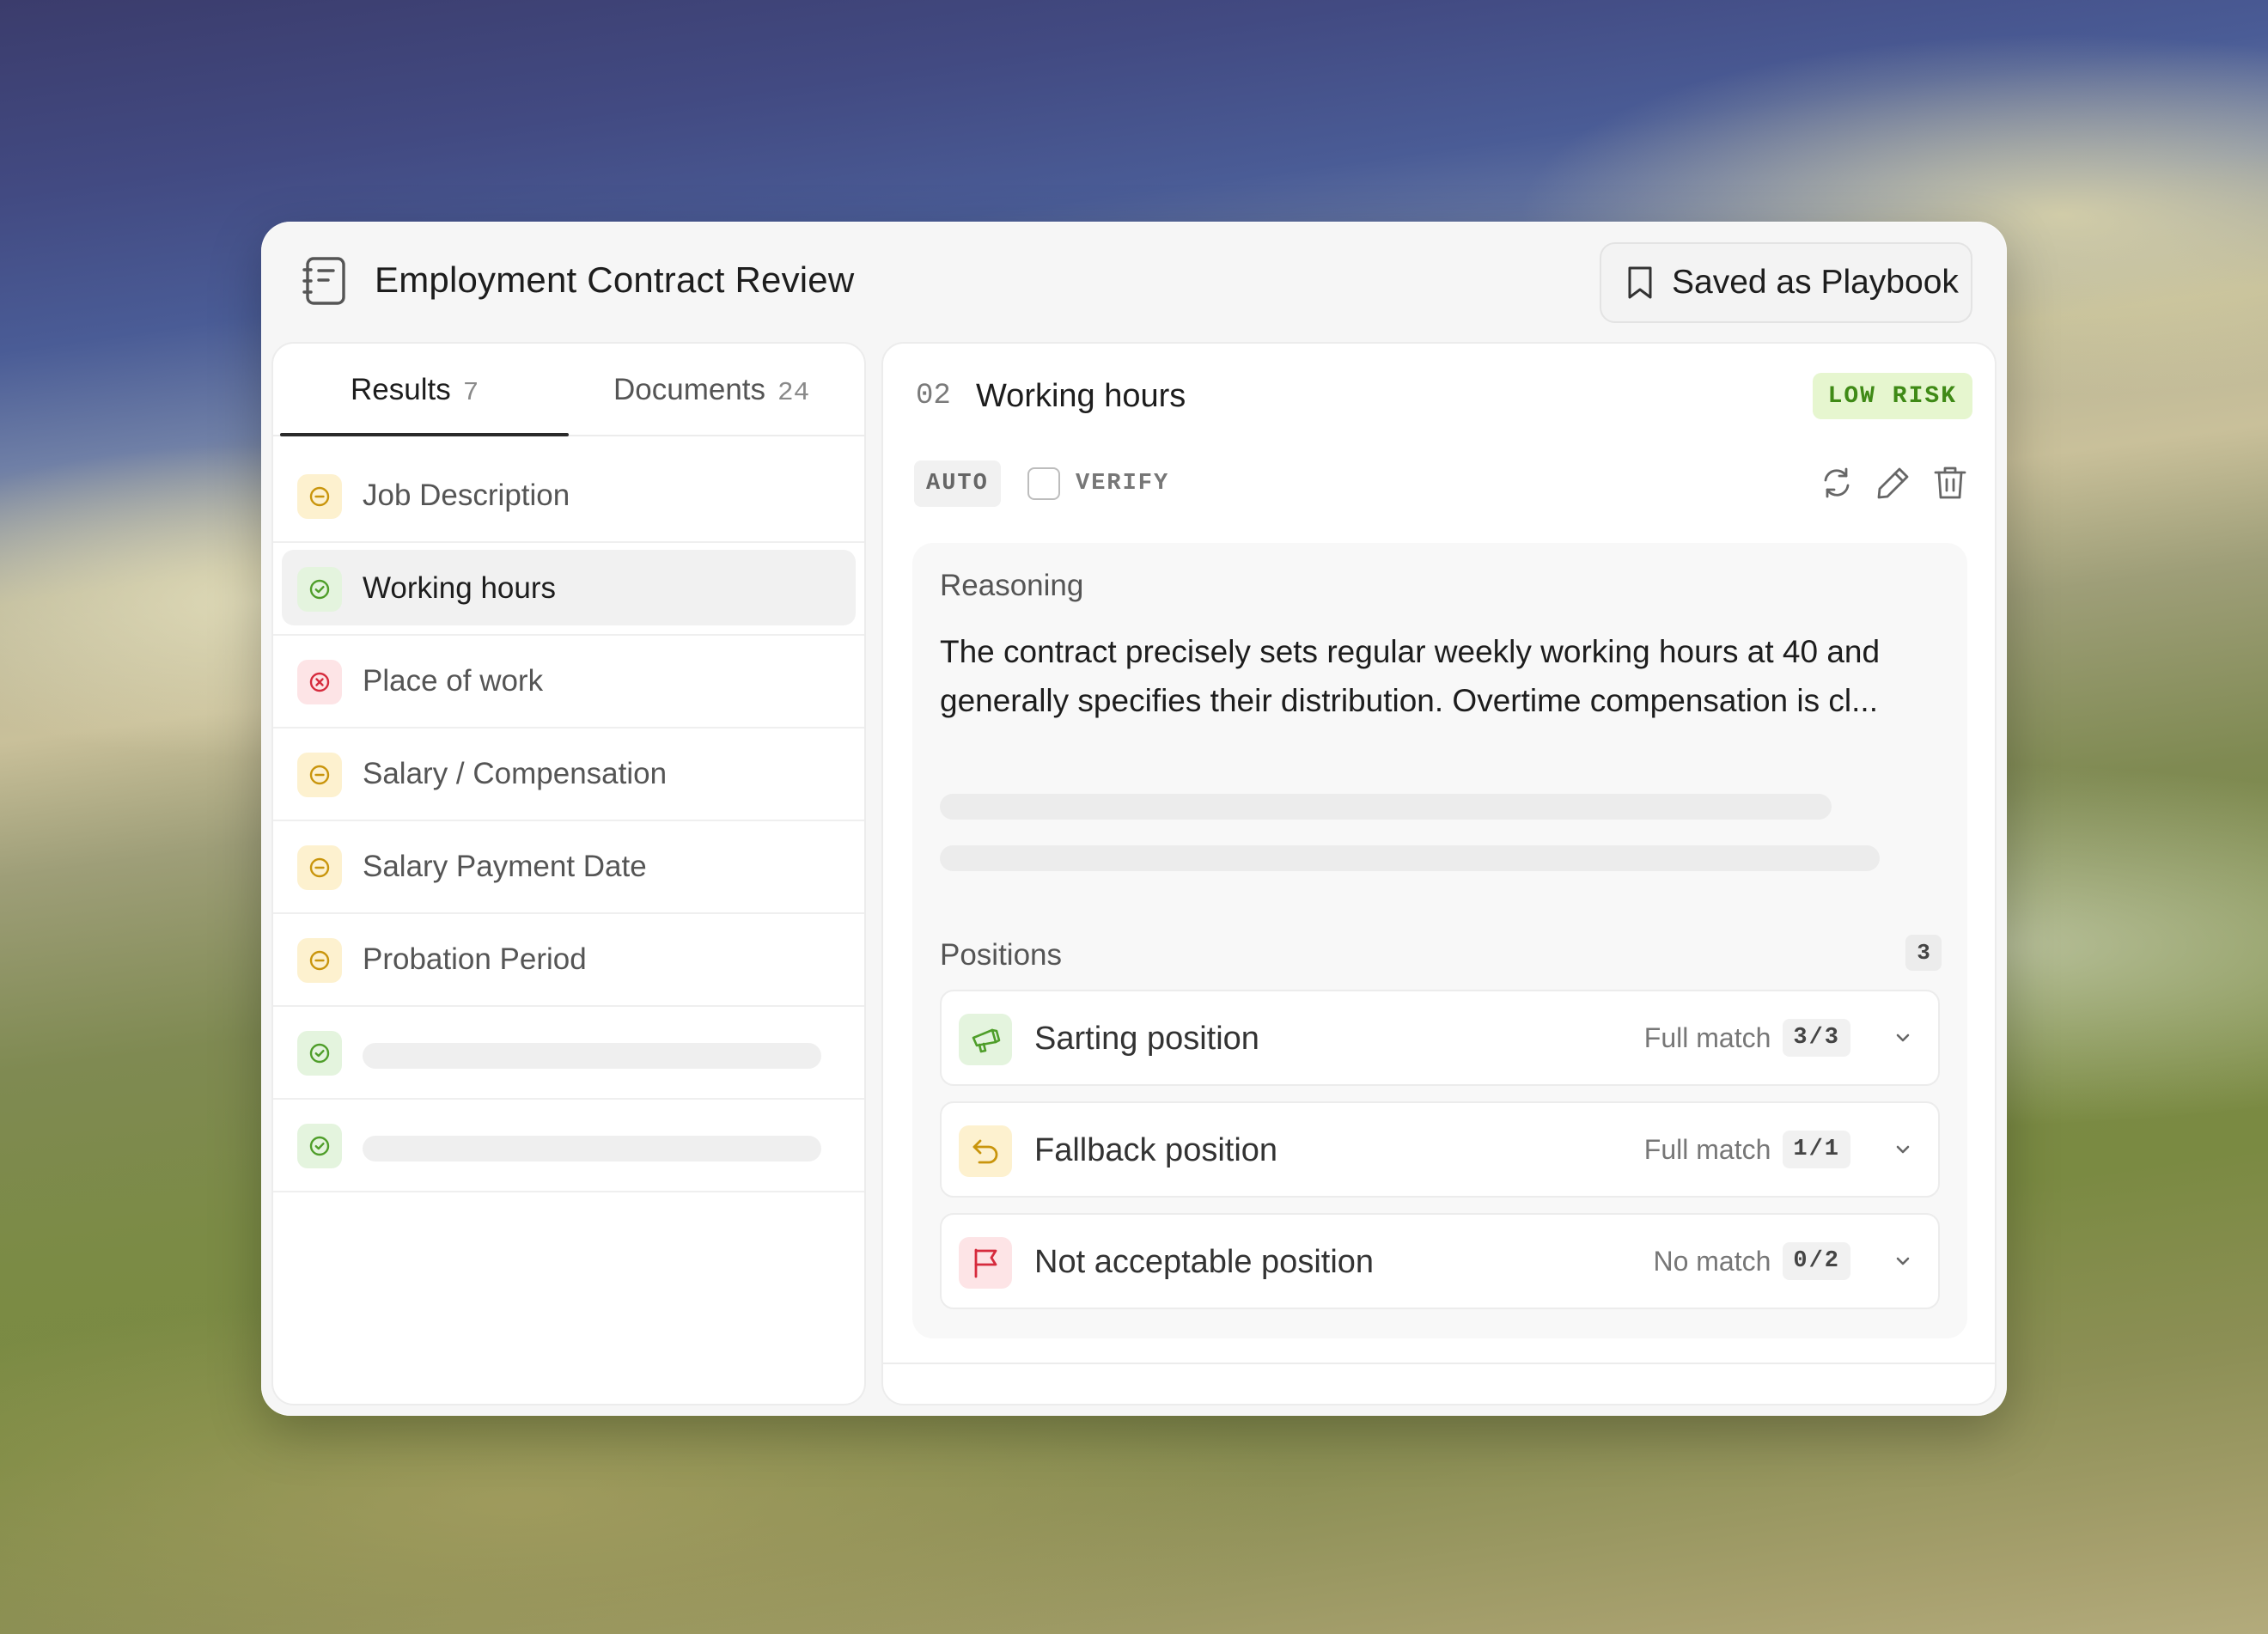 This screenshot has width=2268, height=1634. What do you see at coordinates (470, 393) in the screenshot?
I see `tab-results-count: 7` at bounding box center [470, 393].